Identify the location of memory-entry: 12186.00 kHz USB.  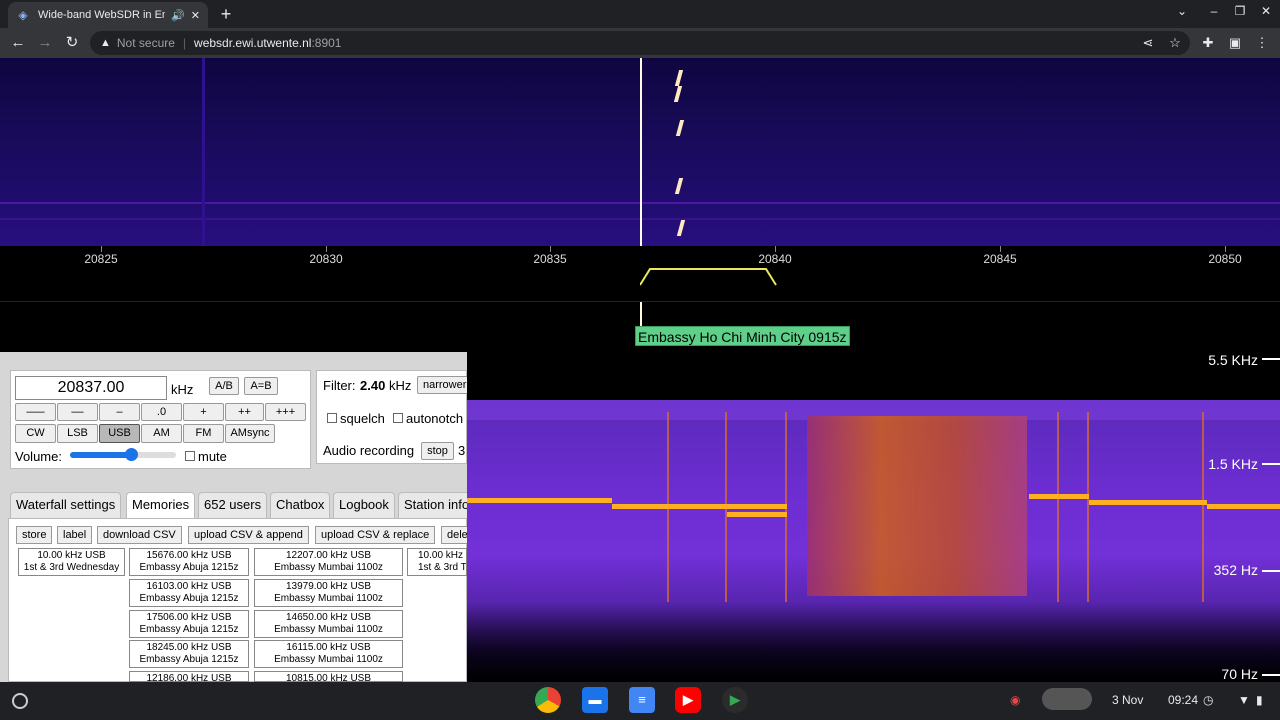
(189, 676).